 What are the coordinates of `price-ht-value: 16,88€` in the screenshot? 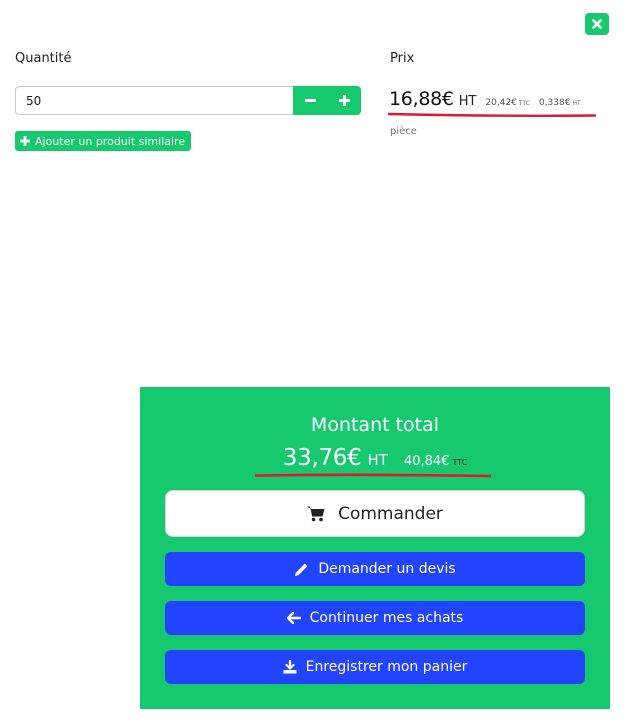 It's located at (421, 99).